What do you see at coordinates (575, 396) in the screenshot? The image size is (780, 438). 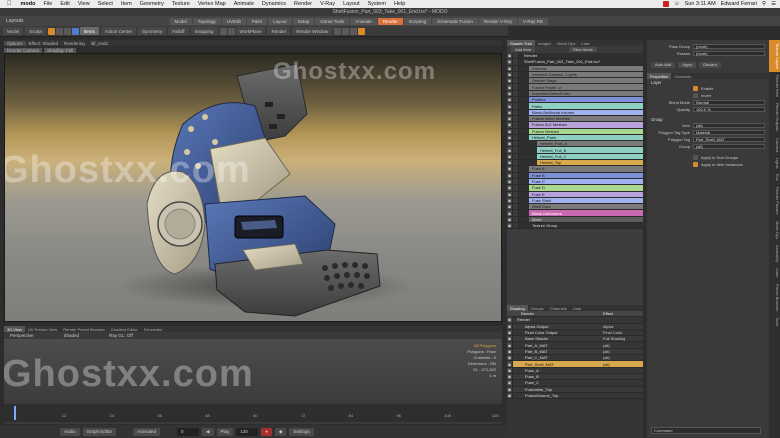 I see `shading-row: ◉ FusionSource_Top` at bounding box center [575, 396].